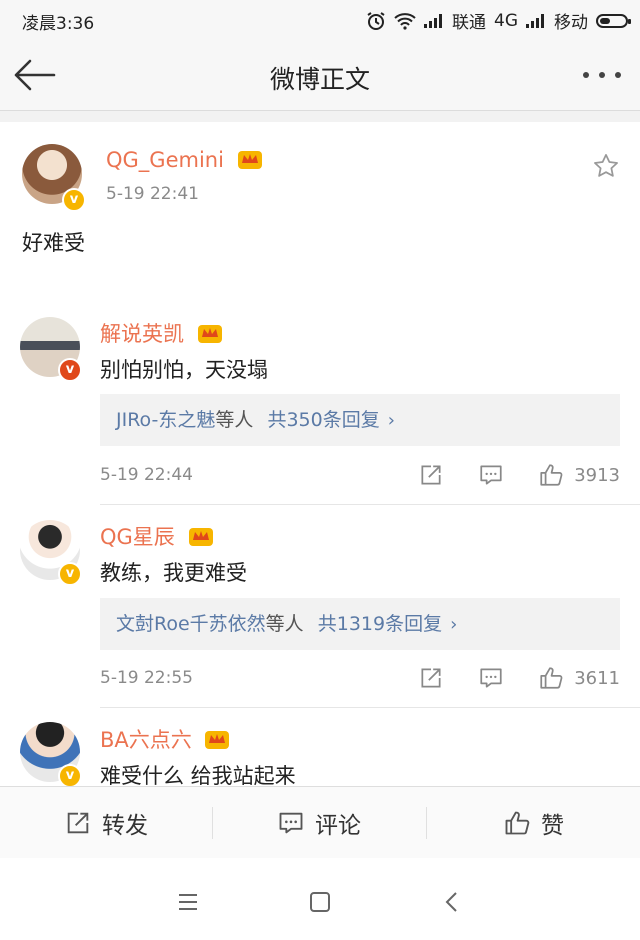 The image size is (640, 940). I want to click on status-bar: 凌晨3:36 联通 4G 移动, so click(320, 20).